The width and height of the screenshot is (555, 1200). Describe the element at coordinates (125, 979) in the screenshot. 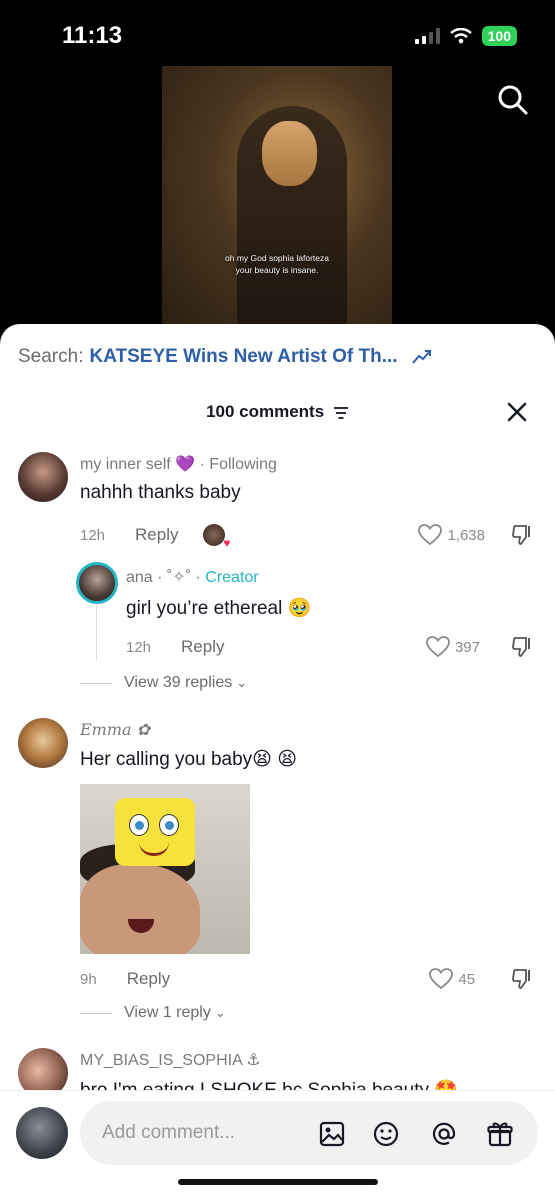

I see `comment-meta: 9h Reply` at that location.